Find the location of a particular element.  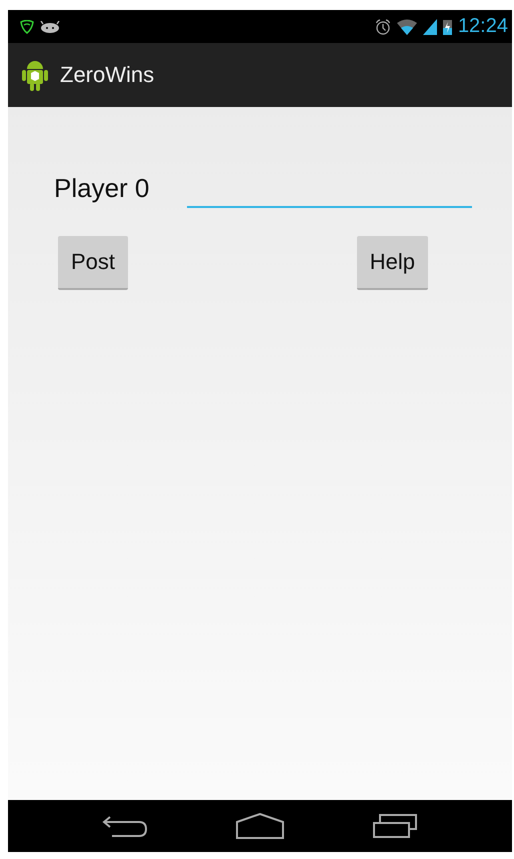

recent-apps-icon is located at coordinates (395, 826).